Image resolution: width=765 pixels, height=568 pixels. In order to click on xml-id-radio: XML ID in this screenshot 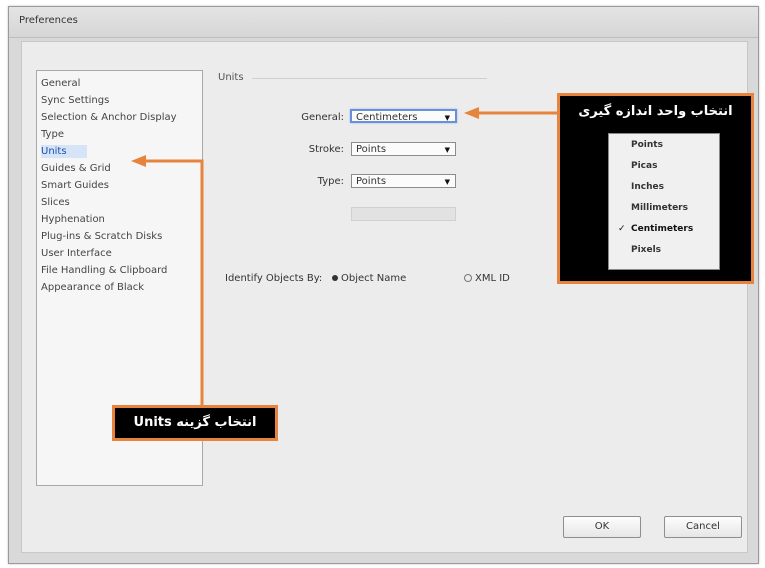, I will do `click(487, 278)`.